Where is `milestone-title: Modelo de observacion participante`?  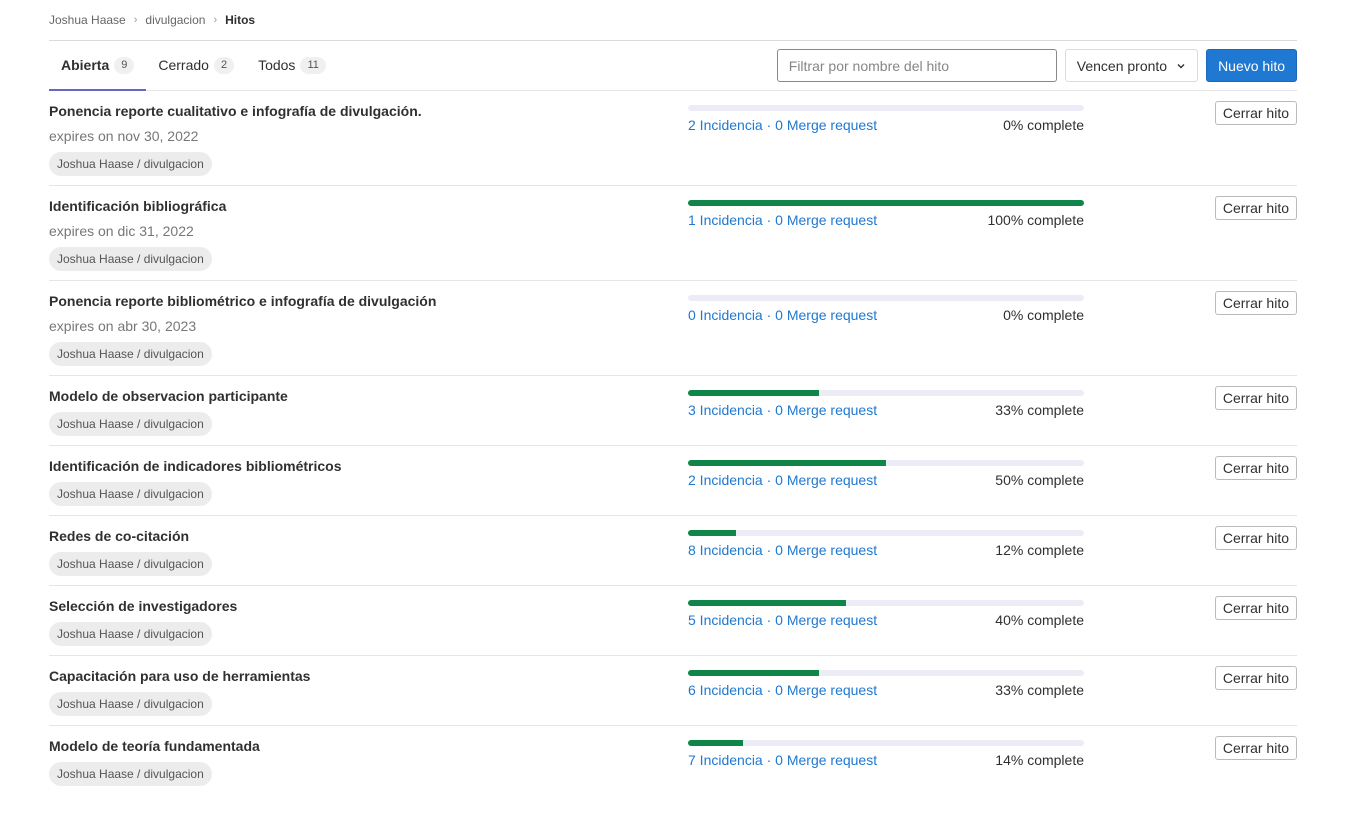 milestone-title: Modelo de observacion participante is located at coordinates (168, 396).